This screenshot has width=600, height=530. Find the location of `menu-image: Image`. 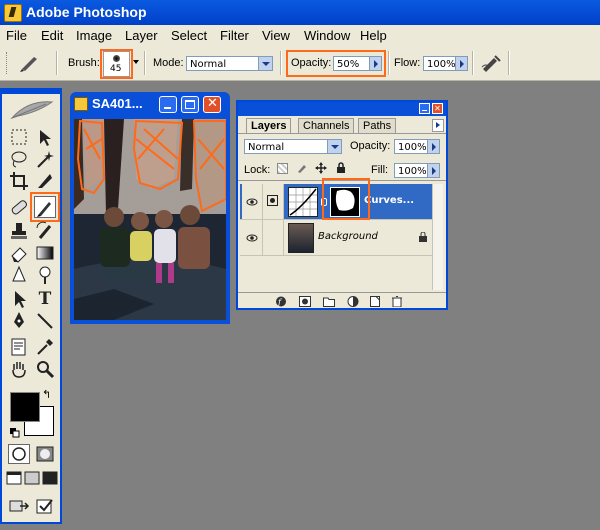

menu-image: Image is located at coordinates (94, 35).